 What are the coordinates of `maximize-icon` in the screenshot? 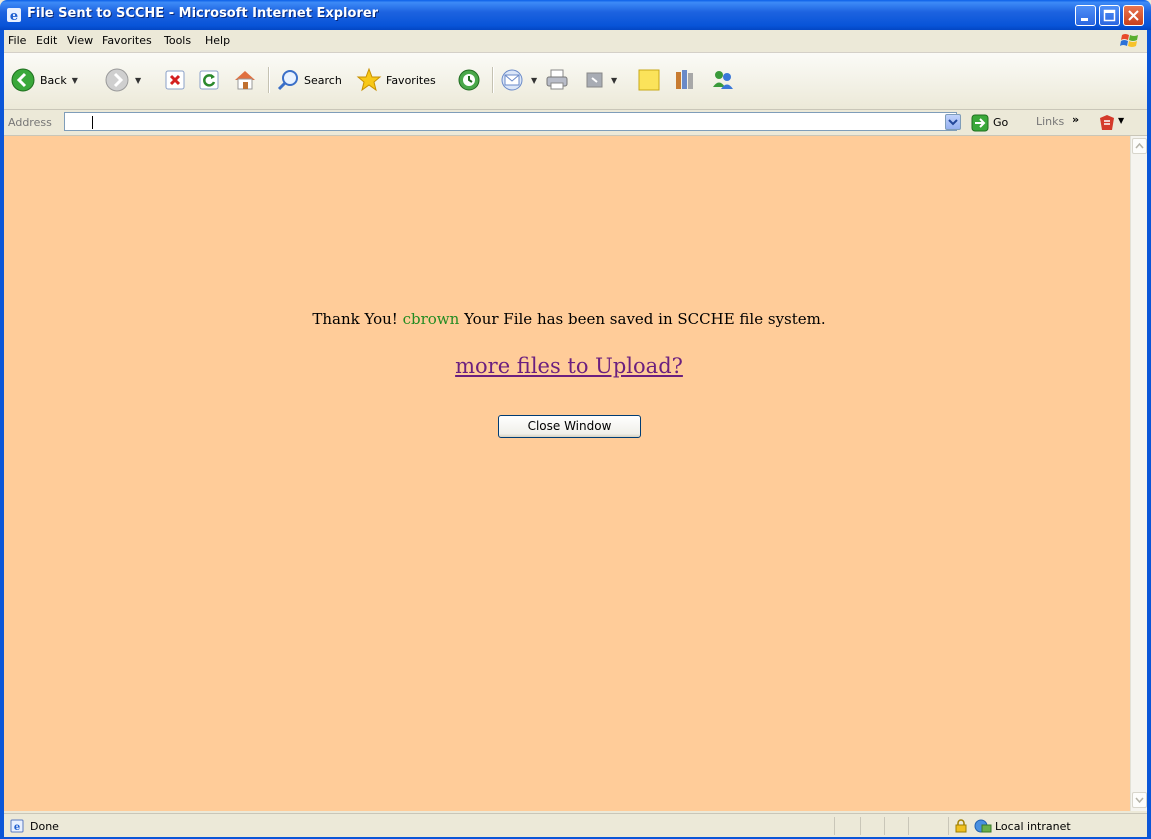 It's located at (1109, 15).